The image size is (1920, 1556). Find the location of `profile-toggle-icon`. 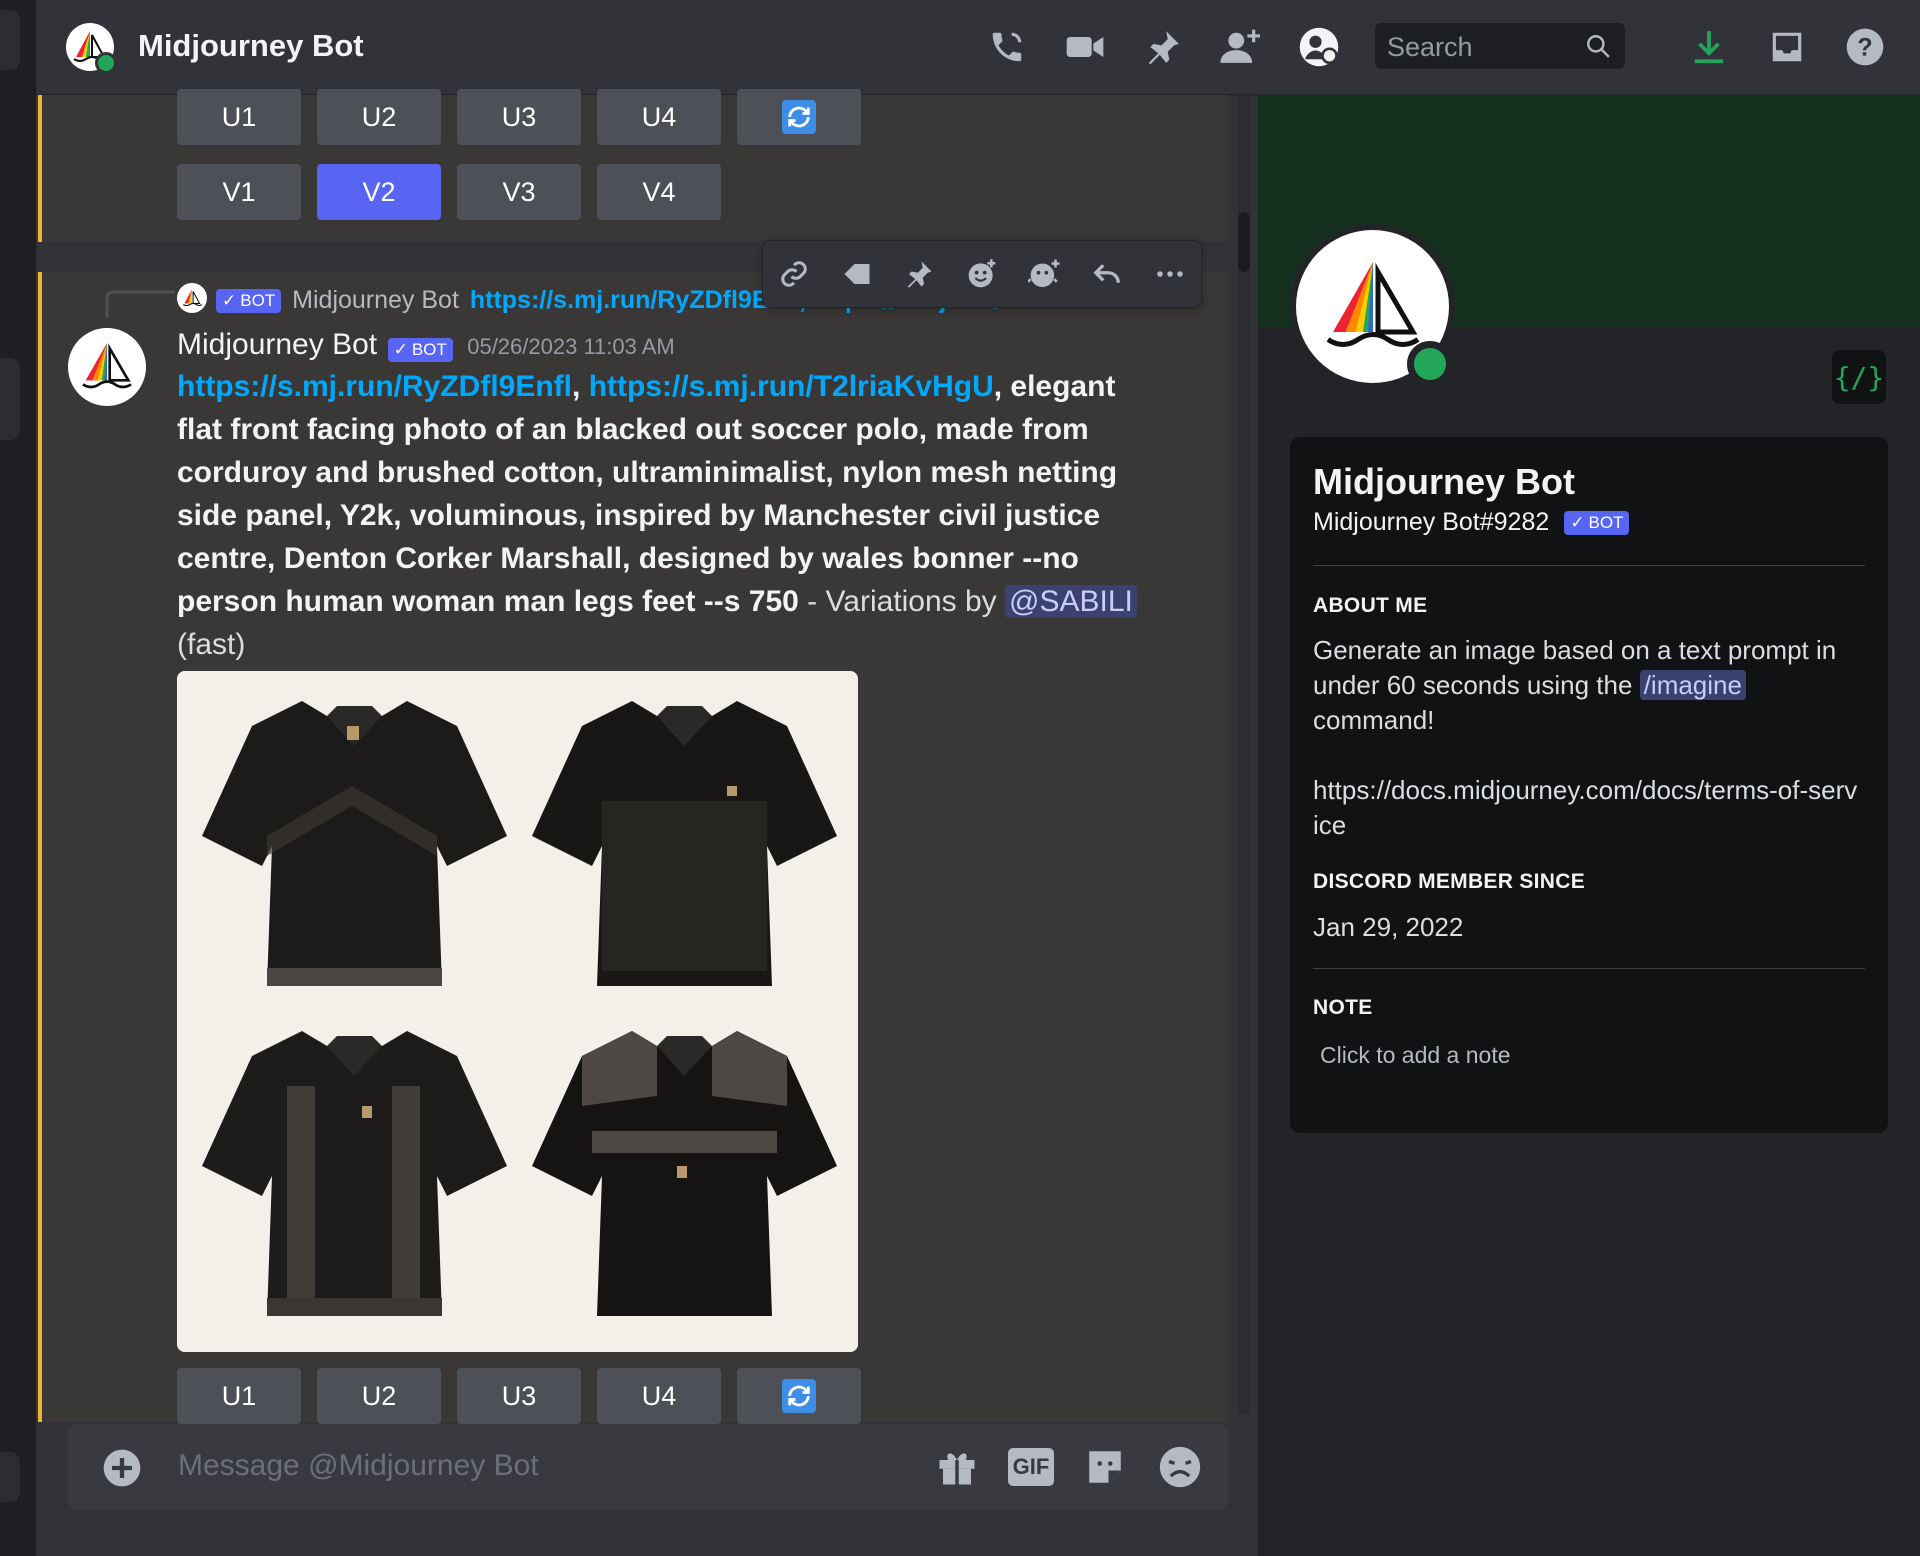

profile-toggle-icon is located at coordinates (1319, 47).